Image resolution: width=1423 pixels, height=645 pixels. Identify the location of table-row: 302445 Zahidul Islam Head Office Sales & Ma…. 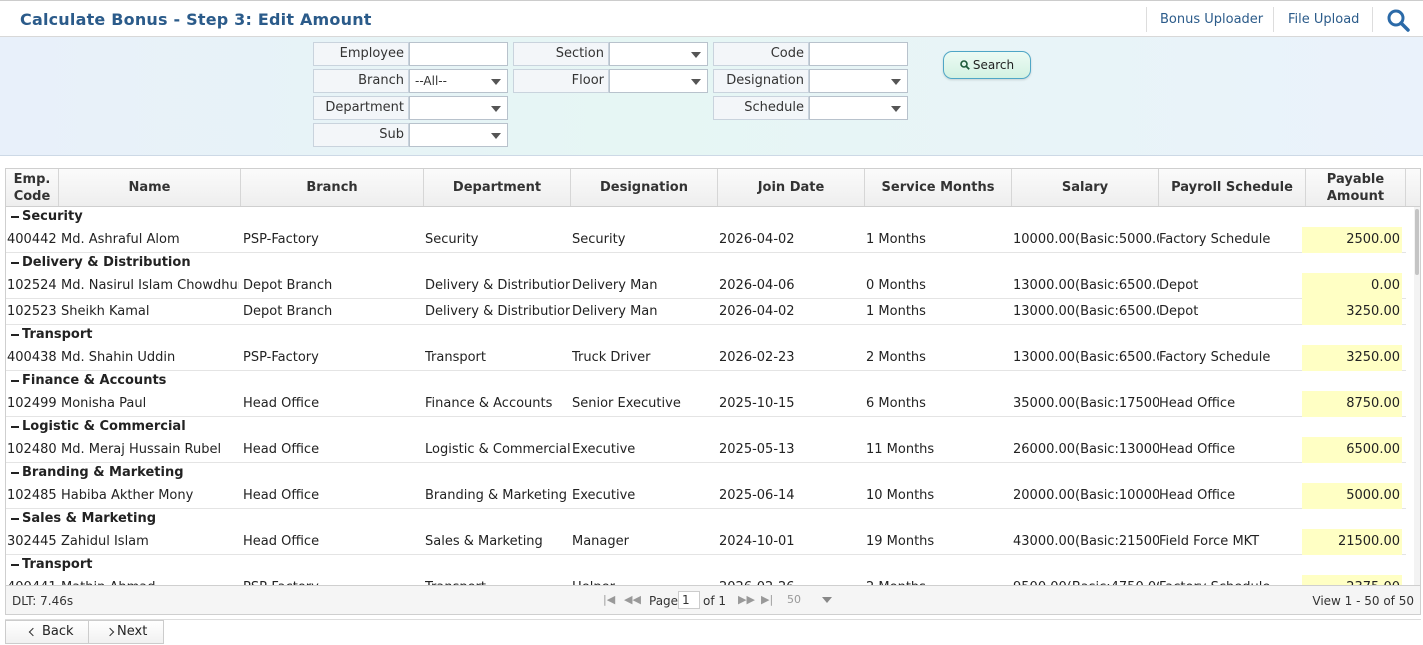
(706, 542).